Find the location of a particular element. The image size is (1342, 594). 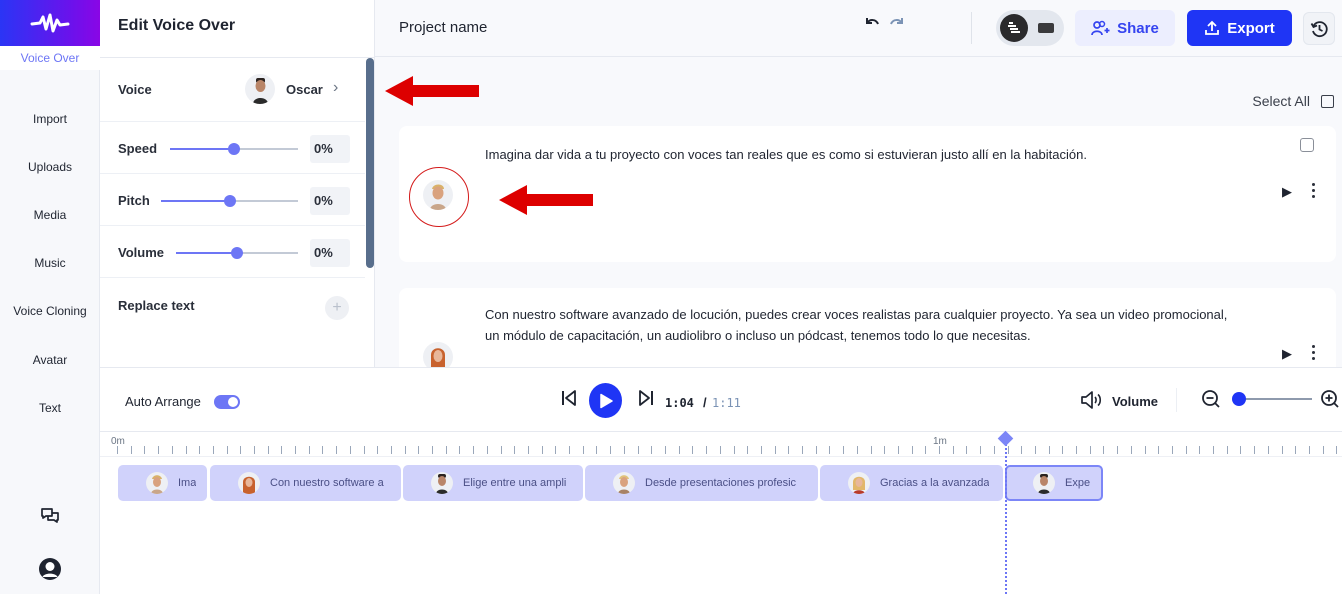

timeline-clip: Ima is located at coordinates (162, 483).